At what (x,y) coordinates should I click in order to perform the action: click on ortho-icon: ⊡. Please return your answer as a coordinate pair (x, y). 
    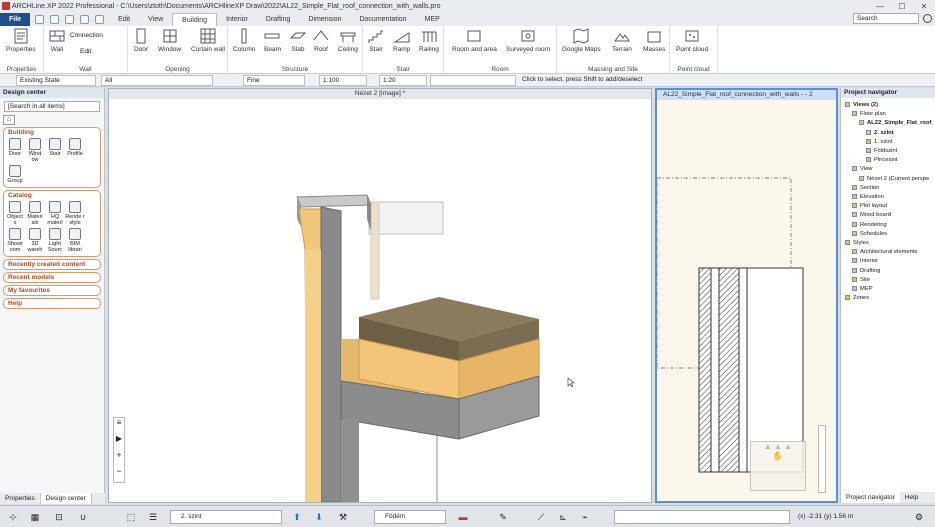
    Looking at the image, I should click on (59, 517).